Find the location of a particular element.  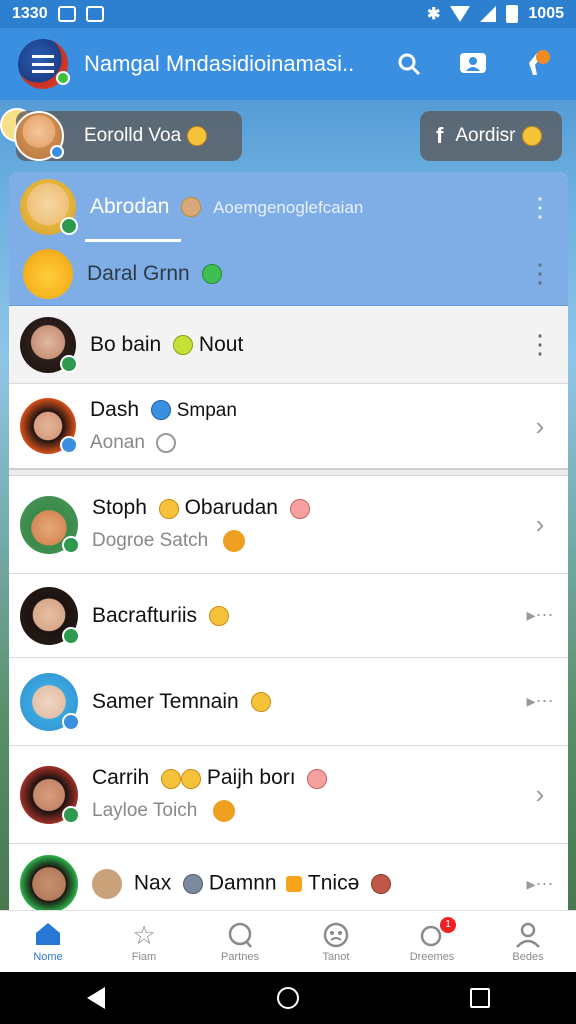

contact-extra: Damnn is located at coordinates (242, 883).